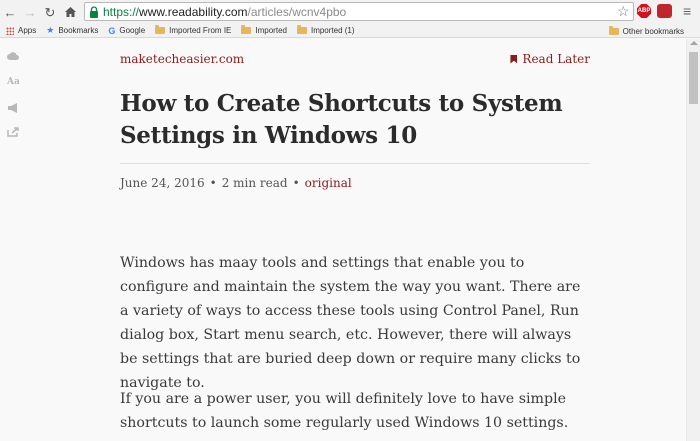  I want to click on readability-extension-icon, so click(664, 11).